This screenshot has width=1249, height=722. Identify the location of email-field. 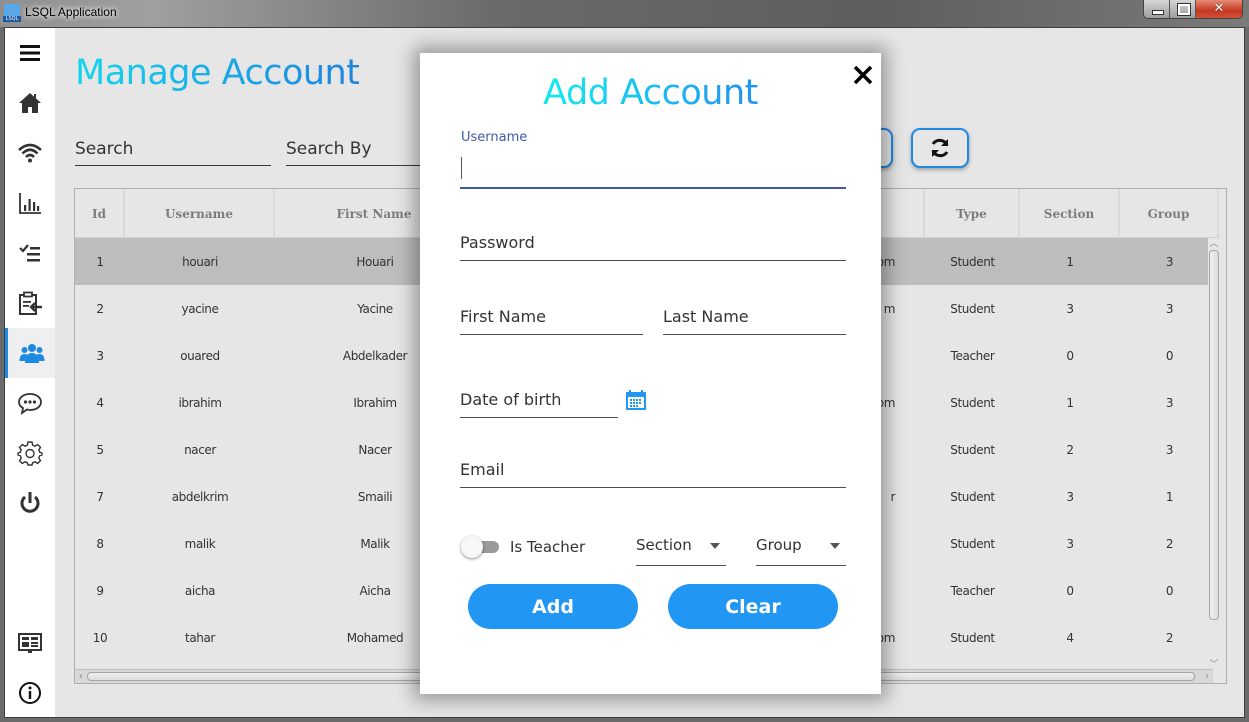
(653, 474).